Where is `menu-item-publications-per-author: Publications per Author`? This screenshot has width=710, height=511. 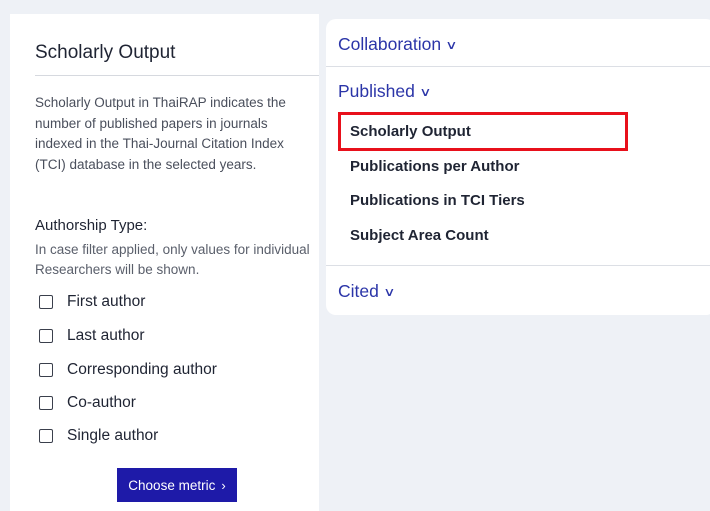 menu-item-publications-per-author: Publications per Author is located at coordinates (434, 166).